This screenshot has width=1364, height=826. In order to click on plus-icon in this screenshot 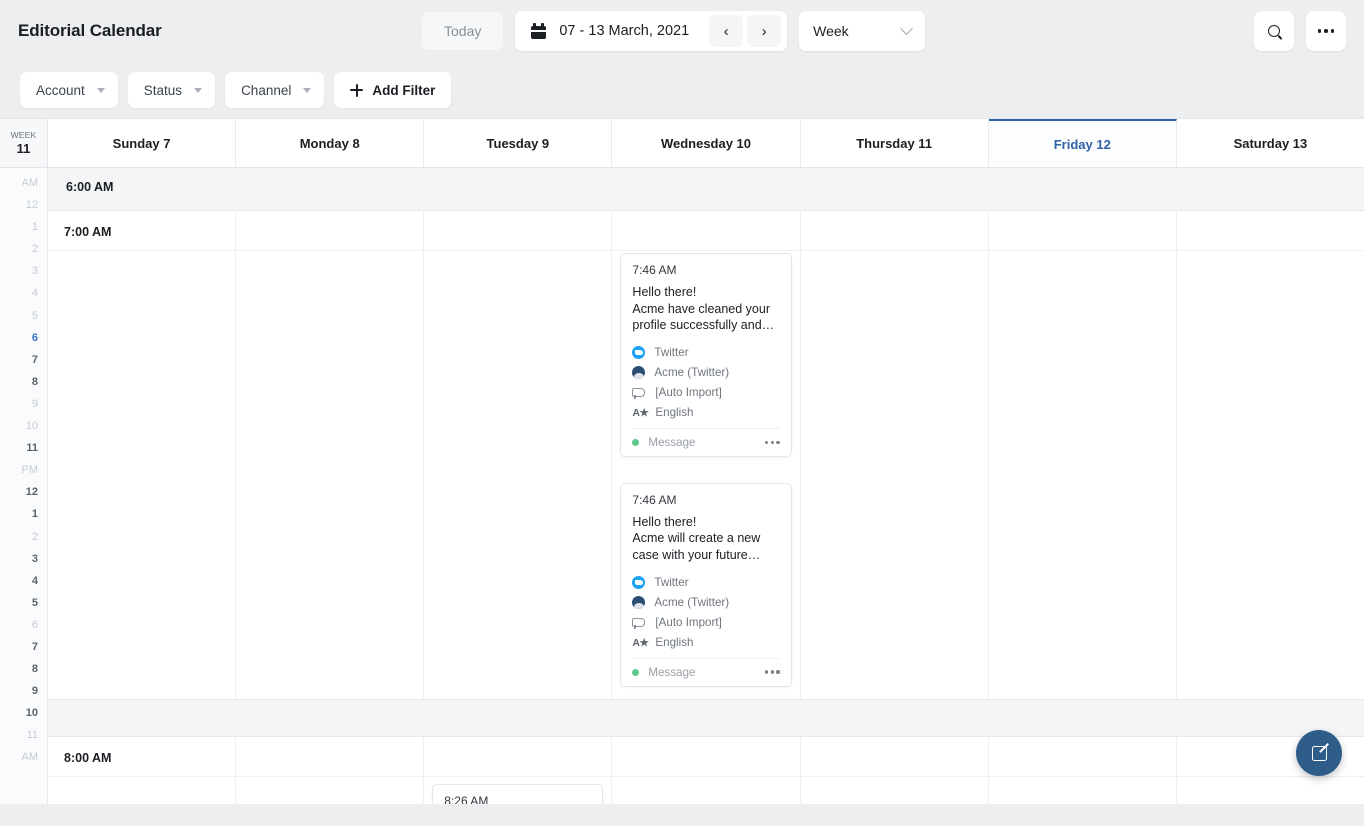, I will do `click(357, 90)`.